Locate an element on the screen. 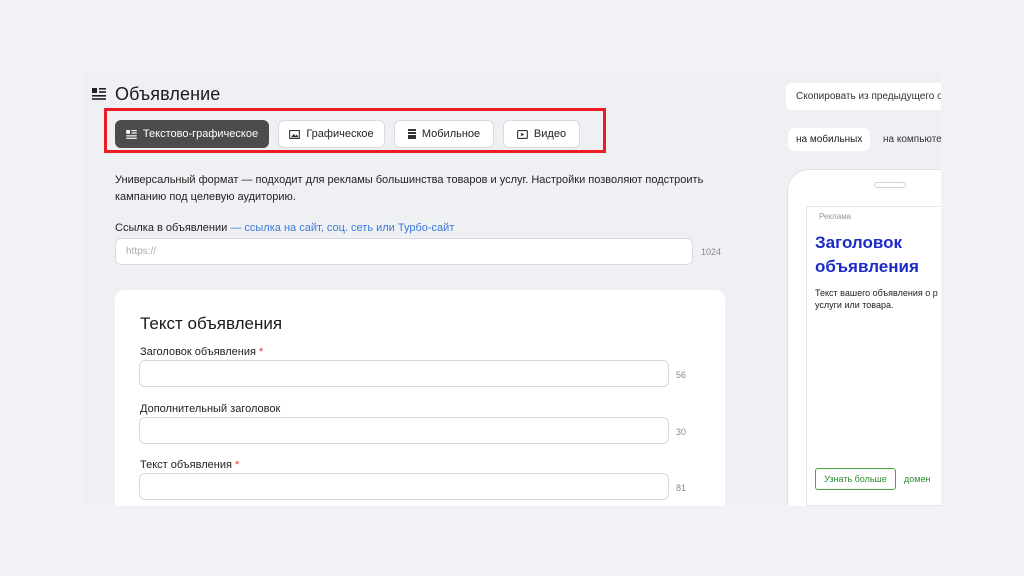 The width and height of the screenshot is (1024, 576). tab-mobile: Мобильное is located at coordinates (444, 134).